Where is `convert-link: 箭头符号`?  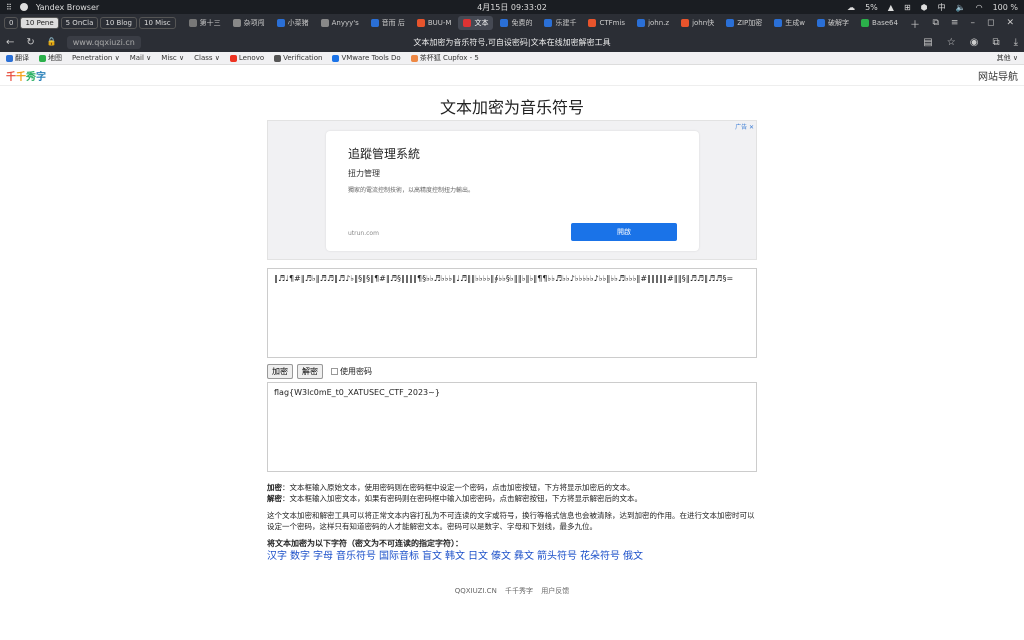 convert-link: 箭头符号 is located at coordinates (557, 556).